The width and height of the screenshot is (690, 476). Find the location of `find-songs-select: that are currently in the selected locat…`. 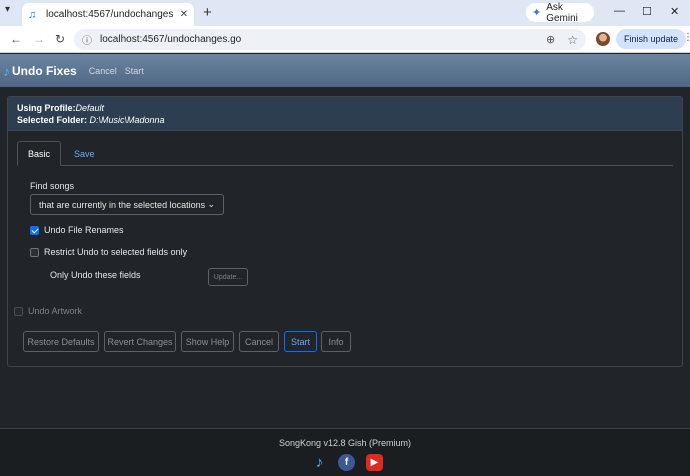

find-songs-select: that are currently in the selected locat… is located at coordinates (127, 204).